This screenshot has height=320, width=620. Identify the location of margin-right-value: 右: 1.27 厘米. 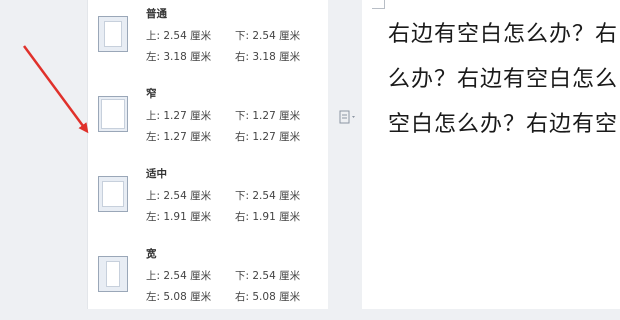
(268, 137).